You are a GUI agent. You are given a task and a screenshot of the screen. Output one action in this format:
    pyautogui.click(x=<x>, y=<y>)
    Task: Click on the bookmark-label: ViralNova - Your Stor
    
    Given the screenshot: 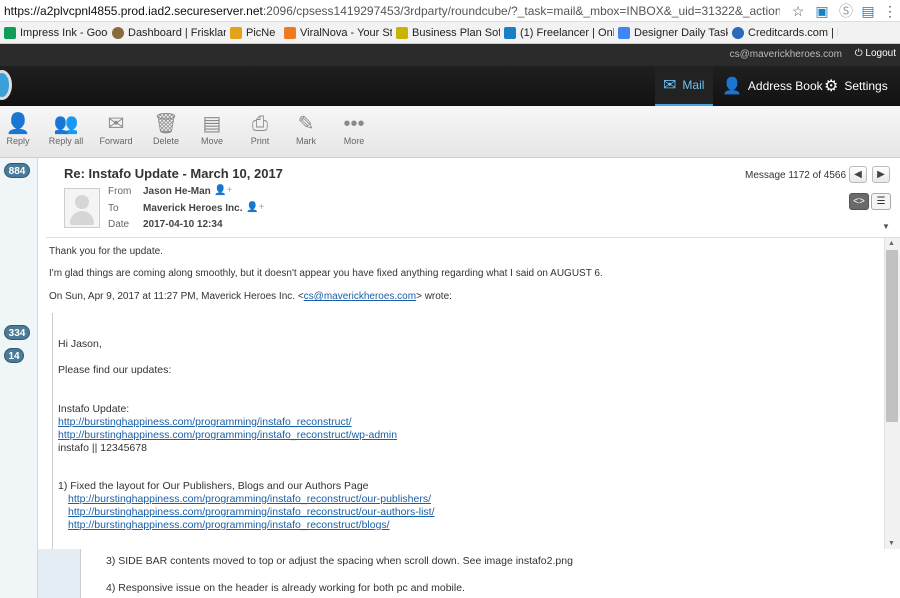 What is the action you would take?
    pyautogui.click(x=346, y=32)
    